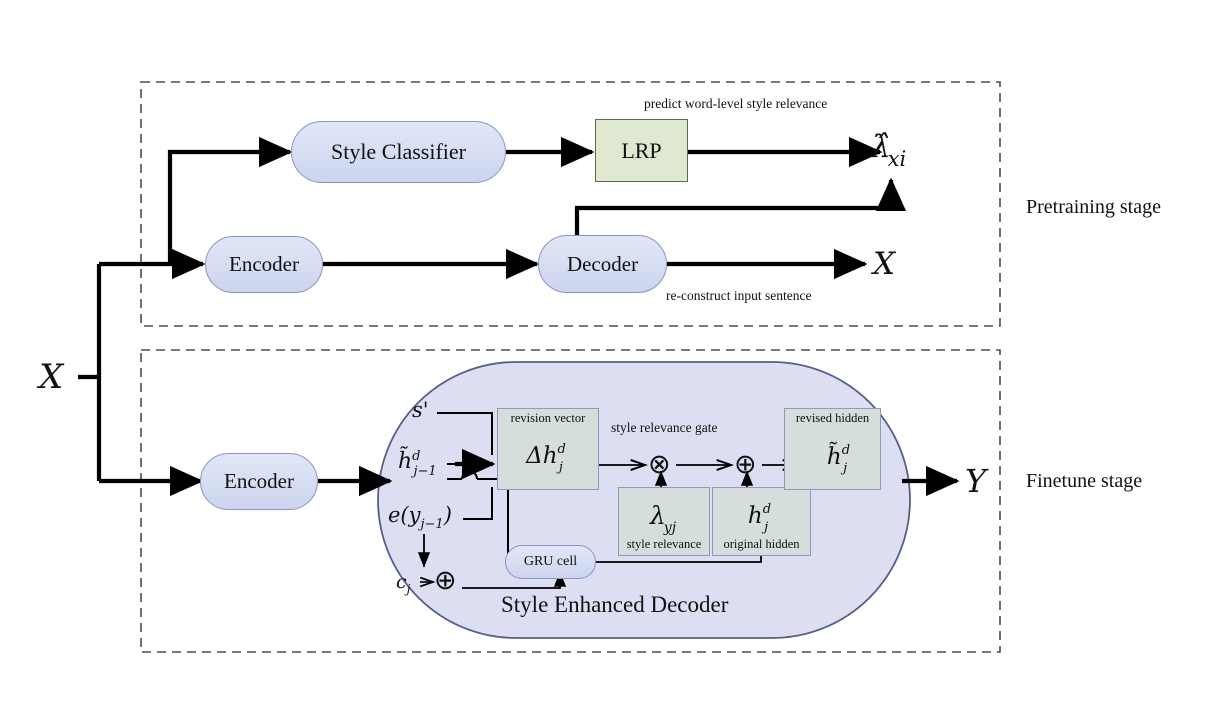  Describe the element at coordinates (405, 461) in the screenshot. I see `prev-hidden-main: h̃` at that location.